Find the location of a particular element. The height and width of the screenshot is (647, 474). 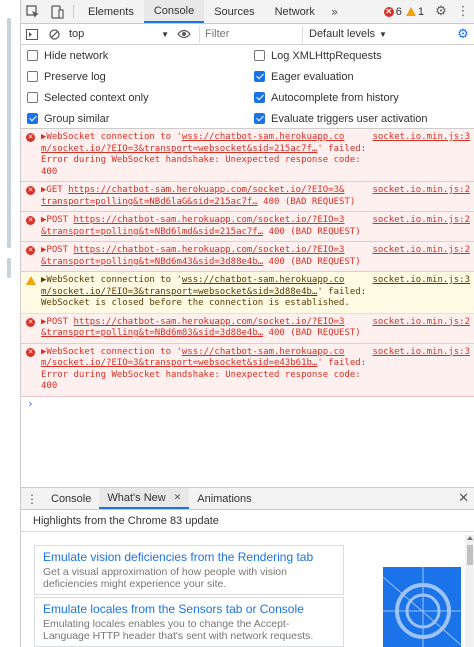

context-select: top ▼ is located at coordinates (119, 34).